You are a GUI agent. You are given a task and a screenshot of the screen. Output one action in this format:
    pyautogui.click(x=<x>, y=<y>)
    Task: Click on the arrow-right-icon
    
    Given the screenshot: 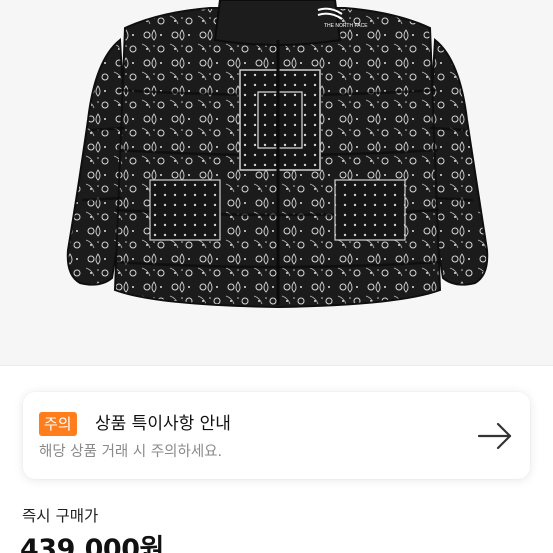 What is the action you would take?
    pyautogui.click(x=495, y=436)
    